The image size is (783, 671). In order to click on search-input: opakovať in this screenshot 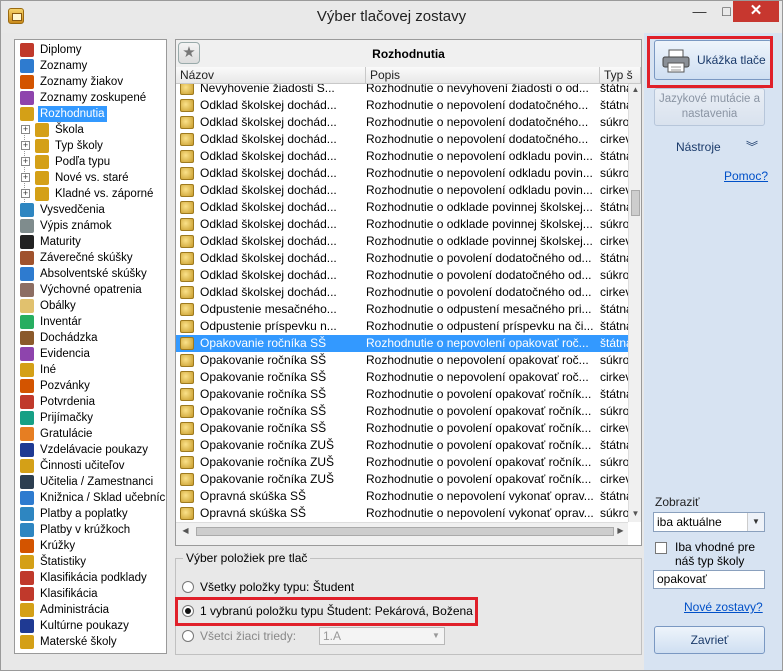, I will do `click(709, 579)`.